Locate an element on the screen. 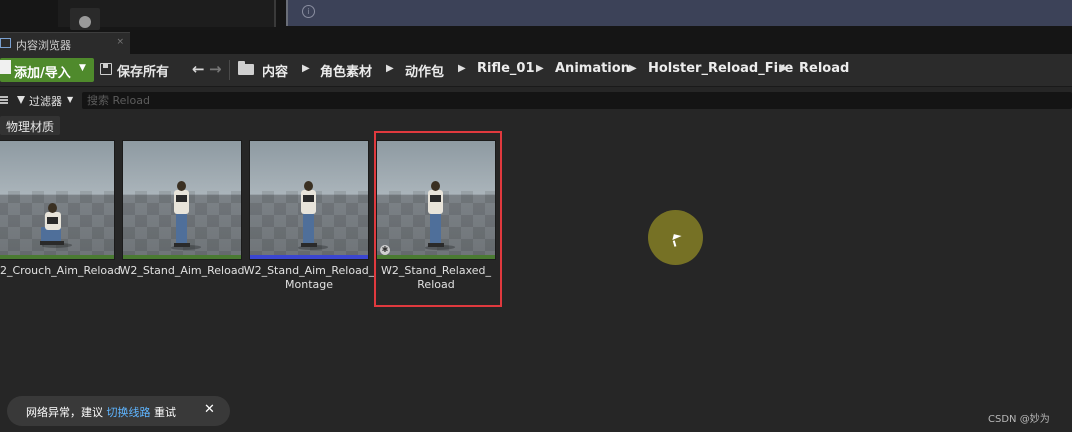 The height and width of the screenshot is (432, 1072). close-icon: ✕ is located at coordinates (209, 409).